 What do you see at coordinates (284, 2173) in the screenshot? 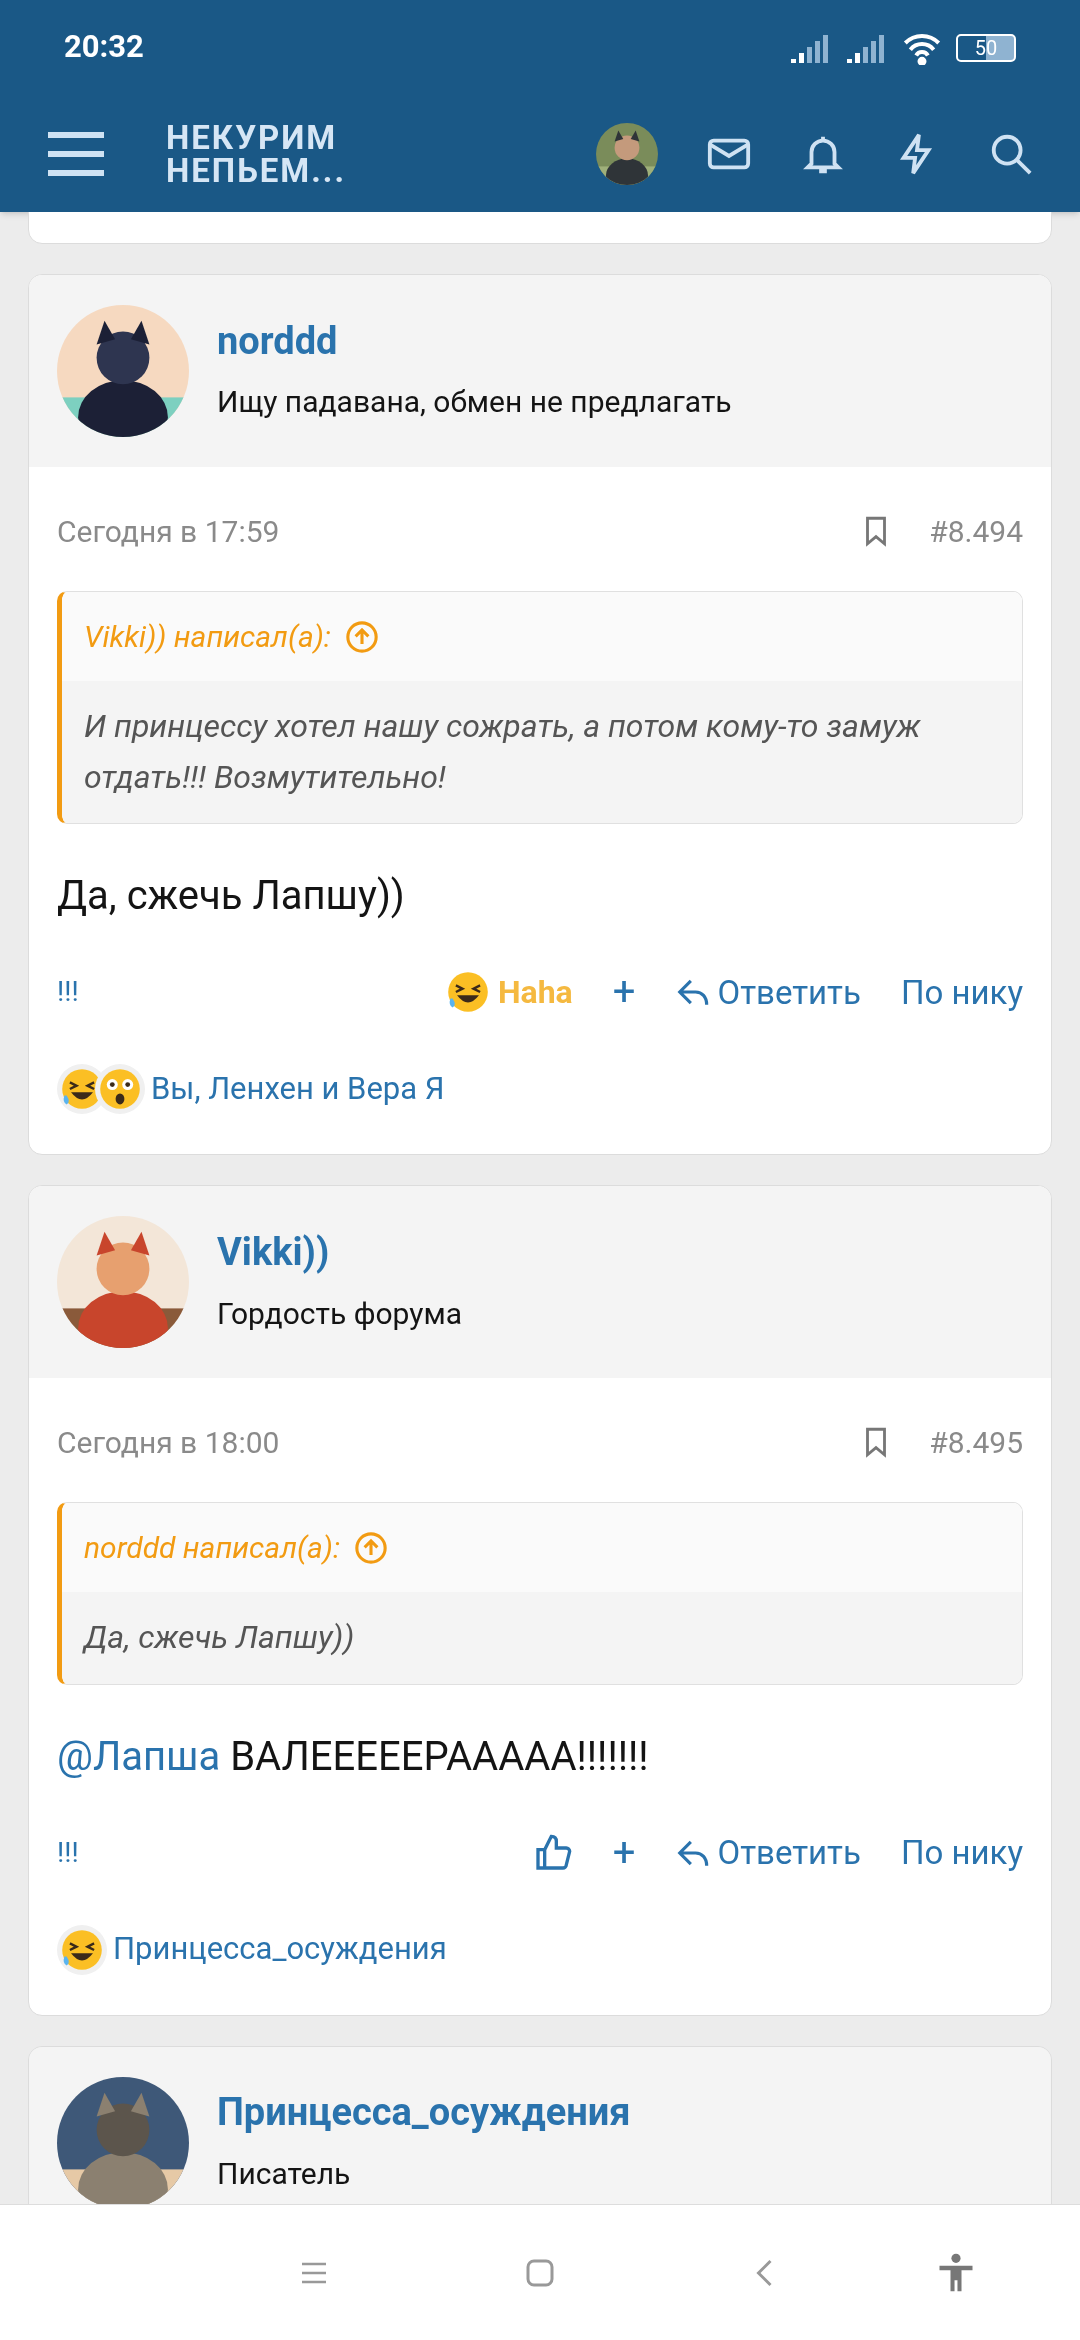
I see `user-title: Писатель` at bounding box center [284, 2173].